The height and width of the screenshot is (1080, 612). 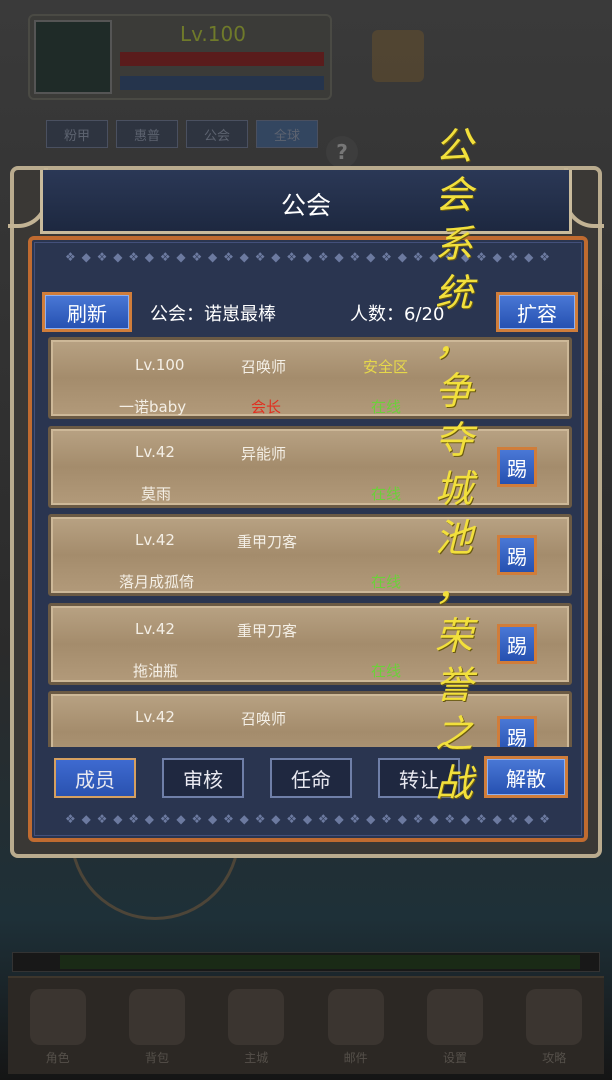 What do you see at coordinates (222, 59) in the screenshot?
I see `hp-bar` at bounding box center [222, 59].